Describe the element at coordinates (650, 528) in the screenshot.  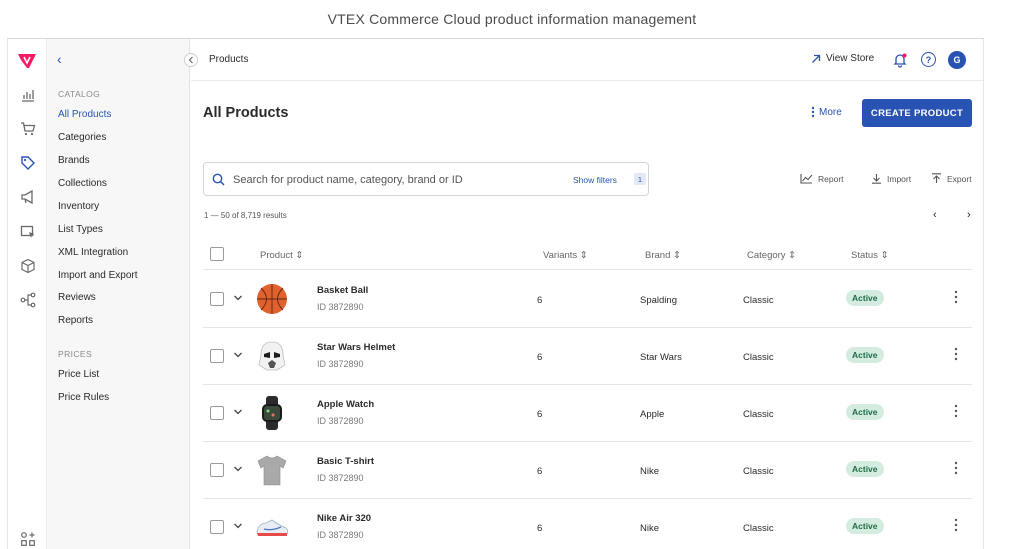
I see `brand-cell: Nike` at that location.